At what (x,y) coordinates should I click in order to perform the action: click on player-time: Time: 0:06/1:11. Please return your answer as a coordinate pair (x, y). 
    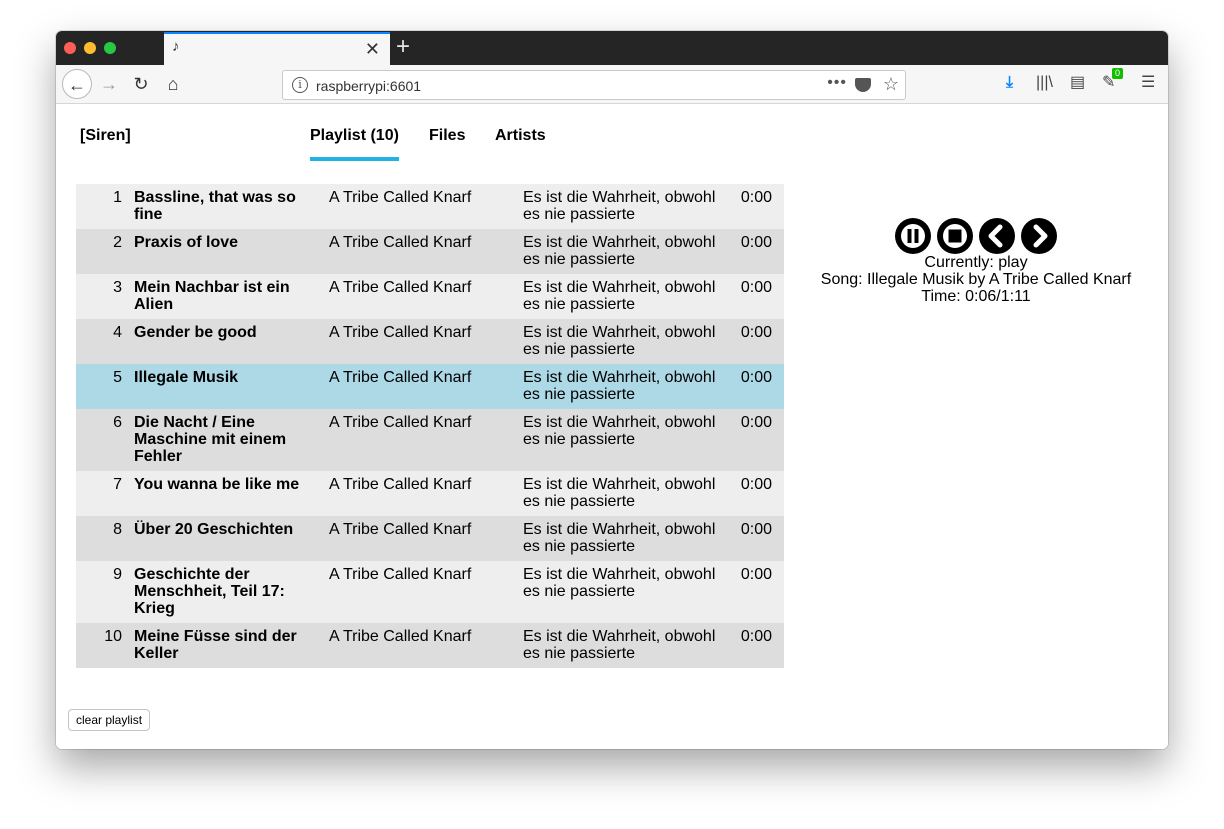
    Looking at the image, I should click on (976, 296).